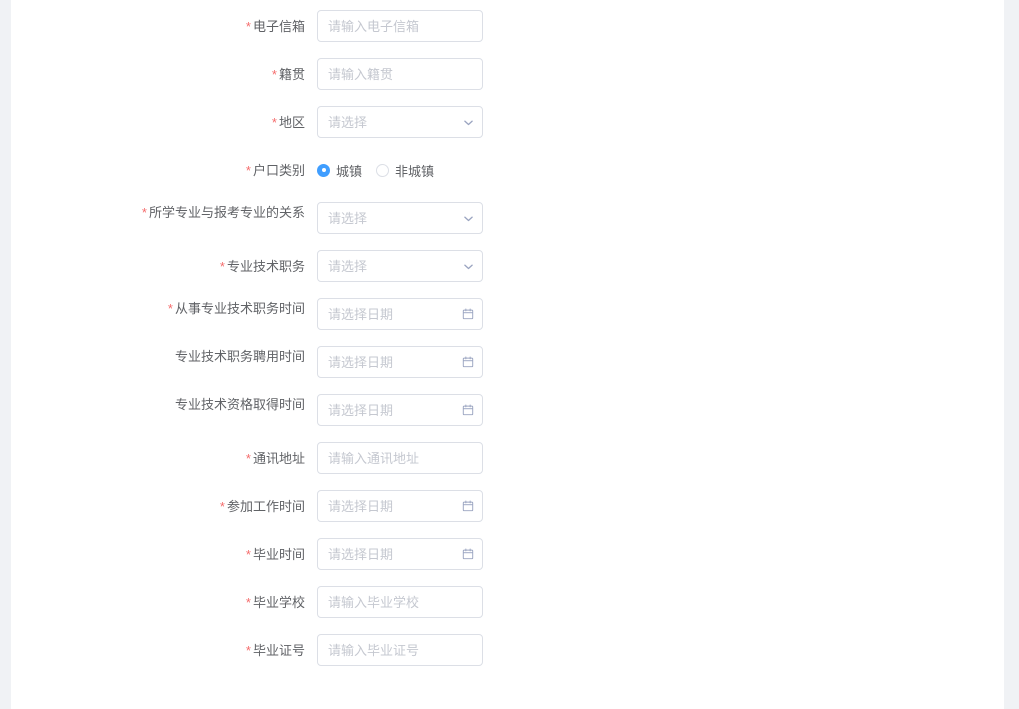 Image resolution: width=1019 pixels, height=709 pixels. I want to click on form-label-text: 专业技术职务, so click(265, 266).